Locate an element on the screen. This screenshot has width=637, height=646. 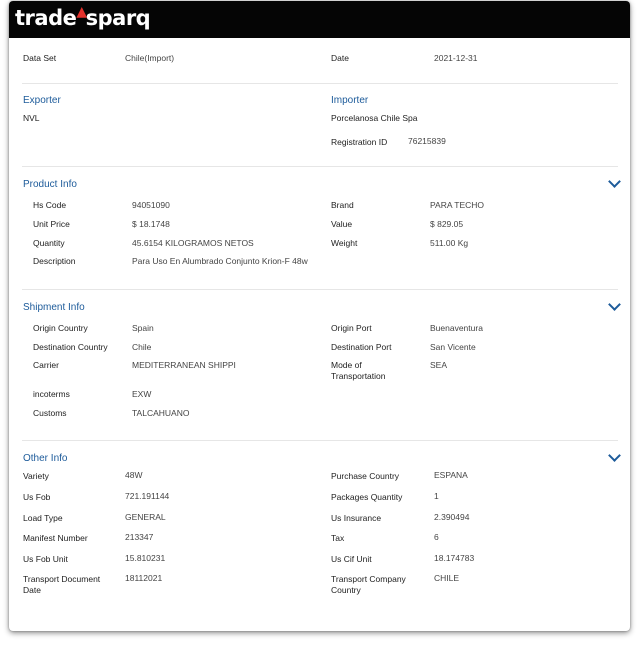
load-type-label: Load Type is located at coordinates (43, 518).